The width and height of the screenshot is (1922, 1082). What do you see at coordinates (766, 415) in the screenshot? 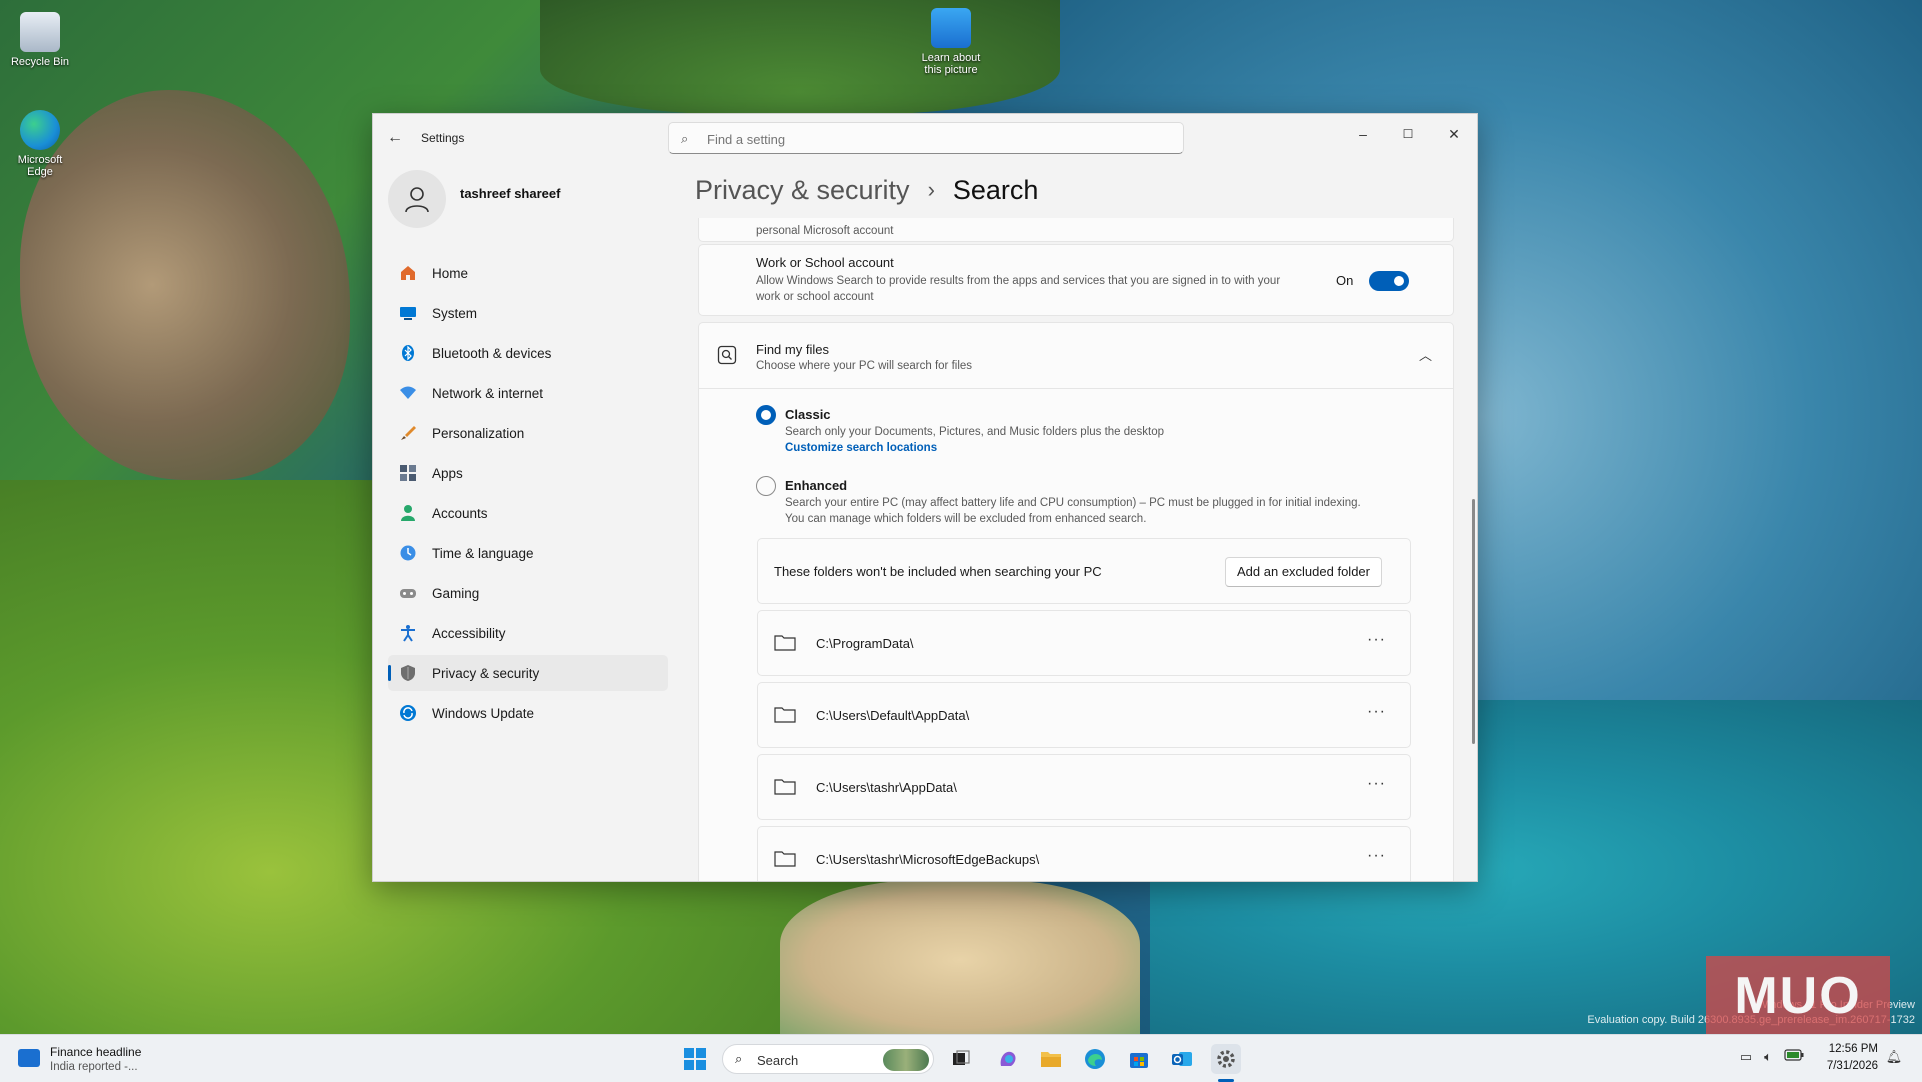
I see `classic-radio` at bounding box center [766, 415].